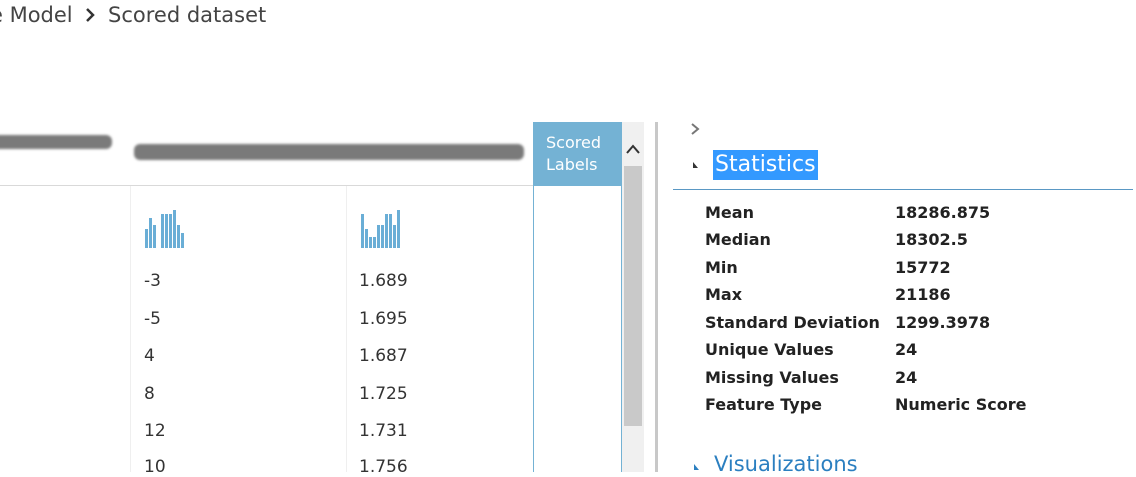 This screenshot has height=477, width=1136. I want to click on stat-value: 1299.3978, so click(943, 322).